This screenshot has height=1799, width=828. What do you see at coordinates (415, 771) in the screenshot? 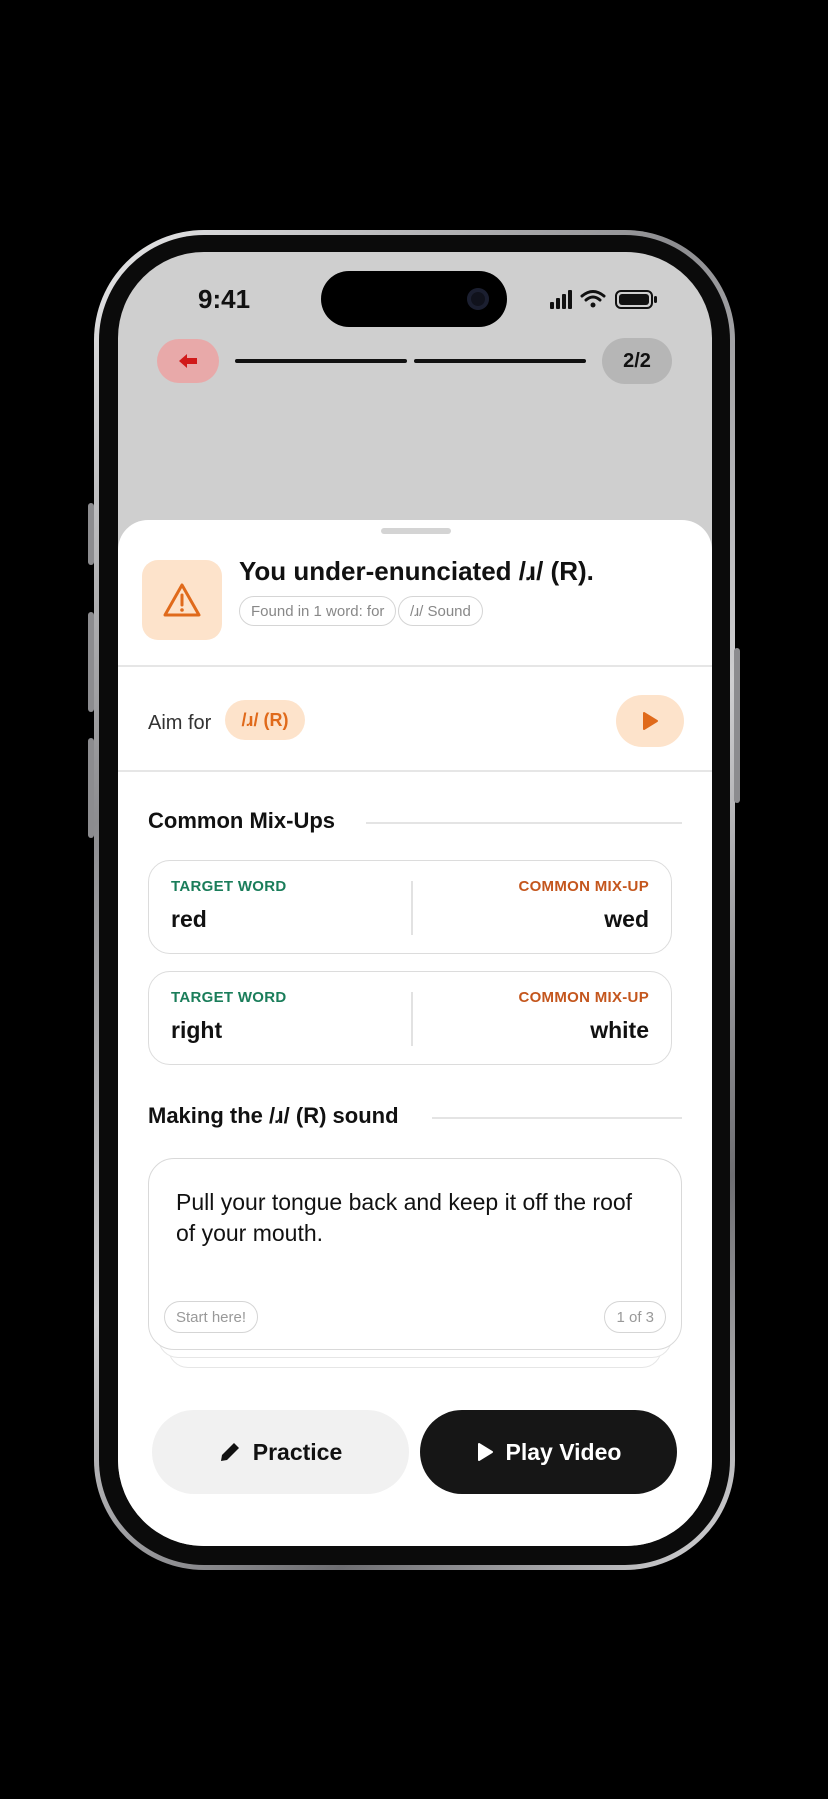
I see `aim-divider` at bounding box center [415, 771].